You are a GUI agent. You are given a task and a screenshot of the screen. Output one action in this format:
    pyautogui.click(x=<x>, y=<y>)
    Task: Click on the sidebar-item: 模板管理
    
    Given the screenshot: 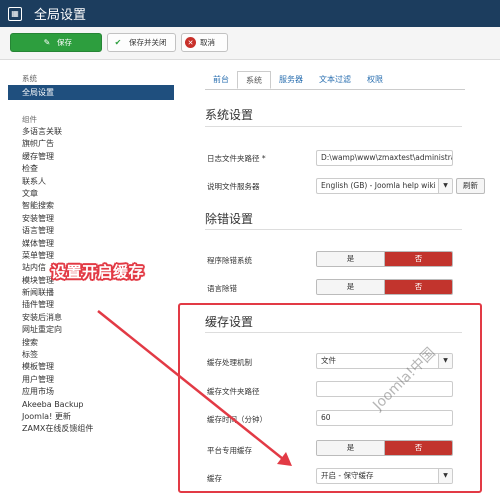 What is the action you would take?
    pyautogui.click(x=57, y=367)
    